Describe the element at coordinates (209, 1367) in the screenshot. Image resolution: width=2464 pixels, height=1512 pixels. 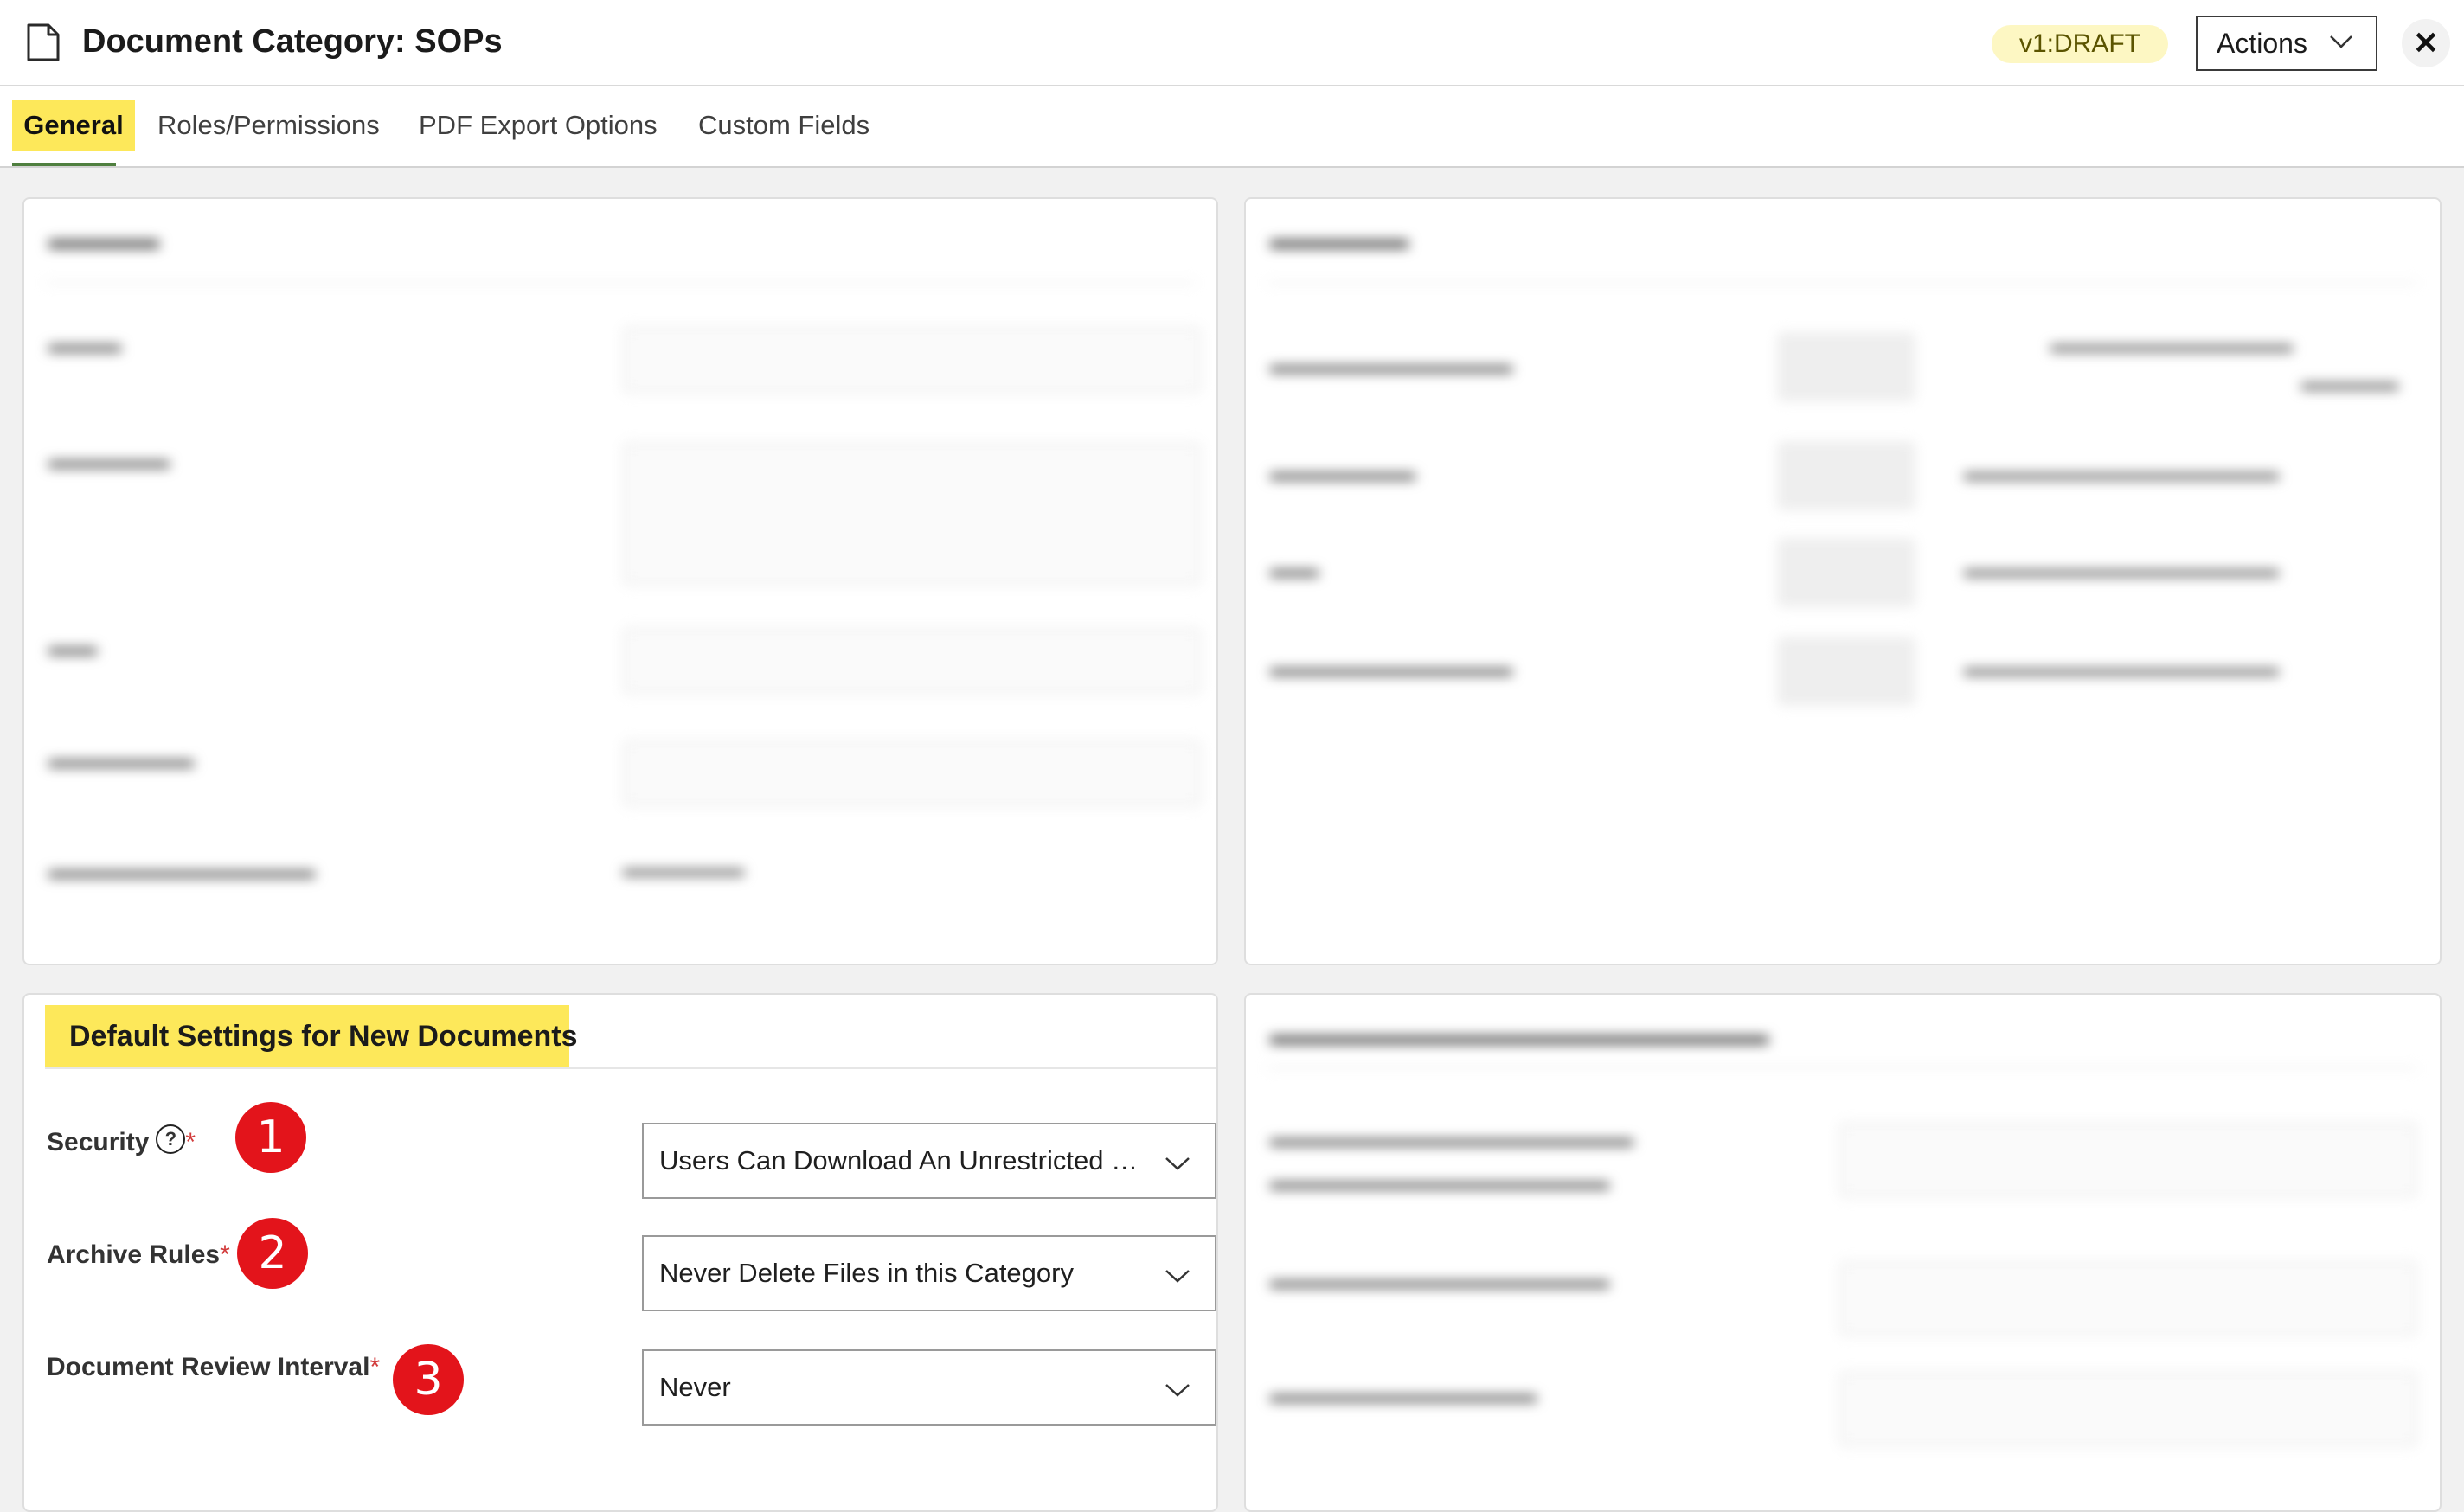
I see `document-review-interval-label-text: Document Review Interval` at that location.